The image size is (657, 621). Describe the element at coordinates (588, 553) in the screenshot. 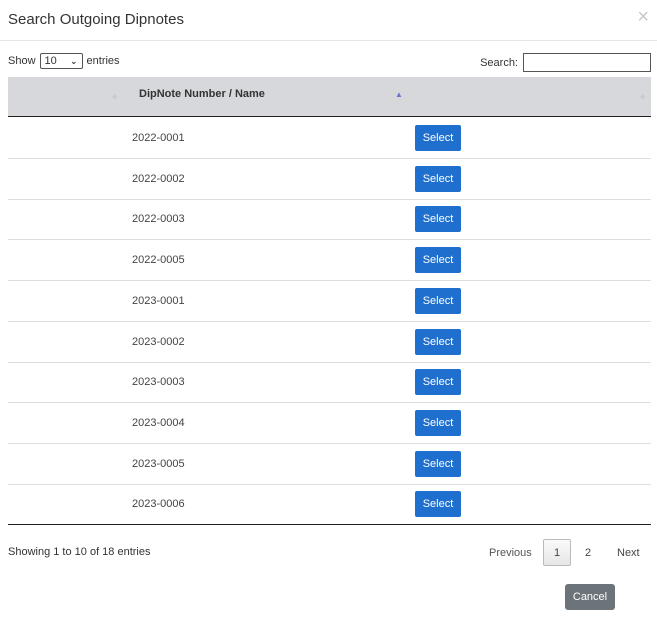

I see `pagination-page-2: 2` at that location.